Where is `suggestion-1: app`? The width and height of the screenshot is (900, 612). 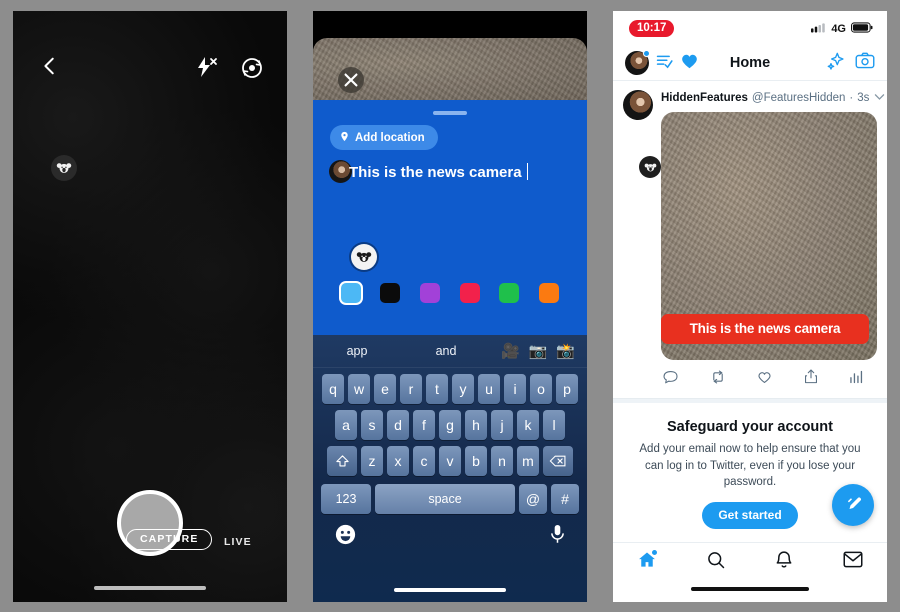
suggestion-1: app is located at coordinates (357, 351).